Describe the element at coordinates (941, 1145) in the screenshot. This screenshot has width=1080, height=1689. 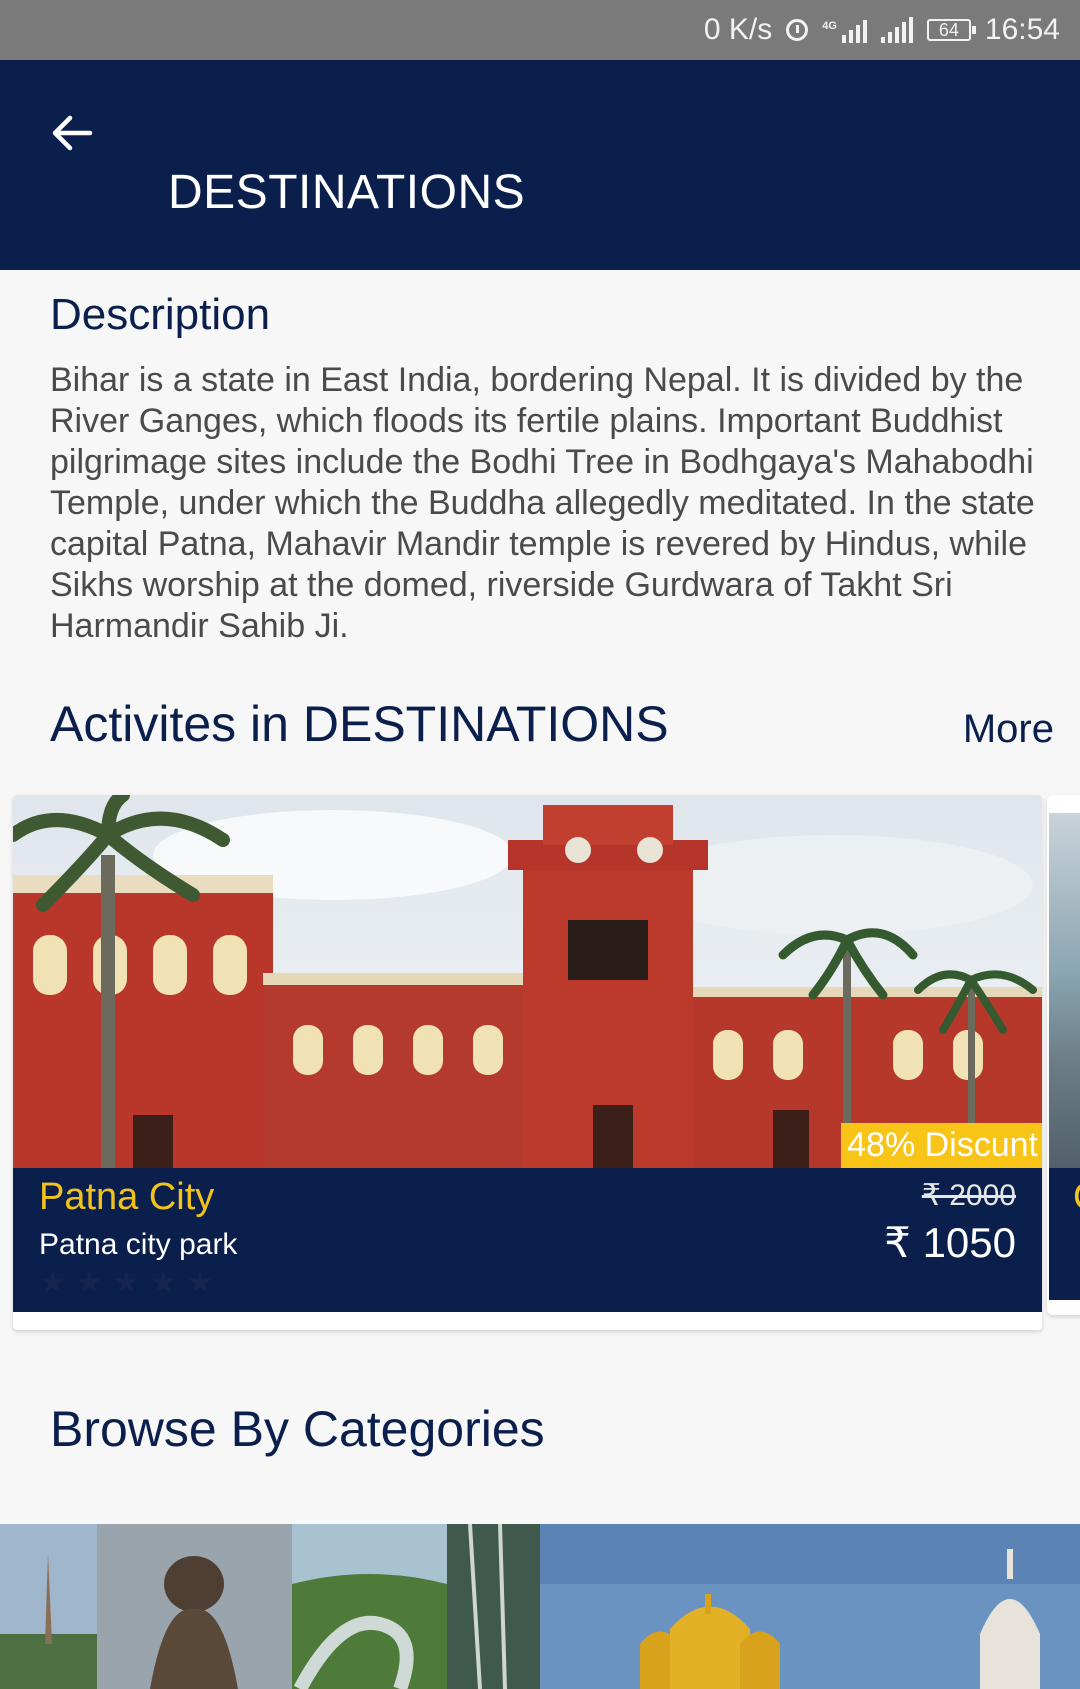
I see `discount-badge: 48% Discunt` at that location.